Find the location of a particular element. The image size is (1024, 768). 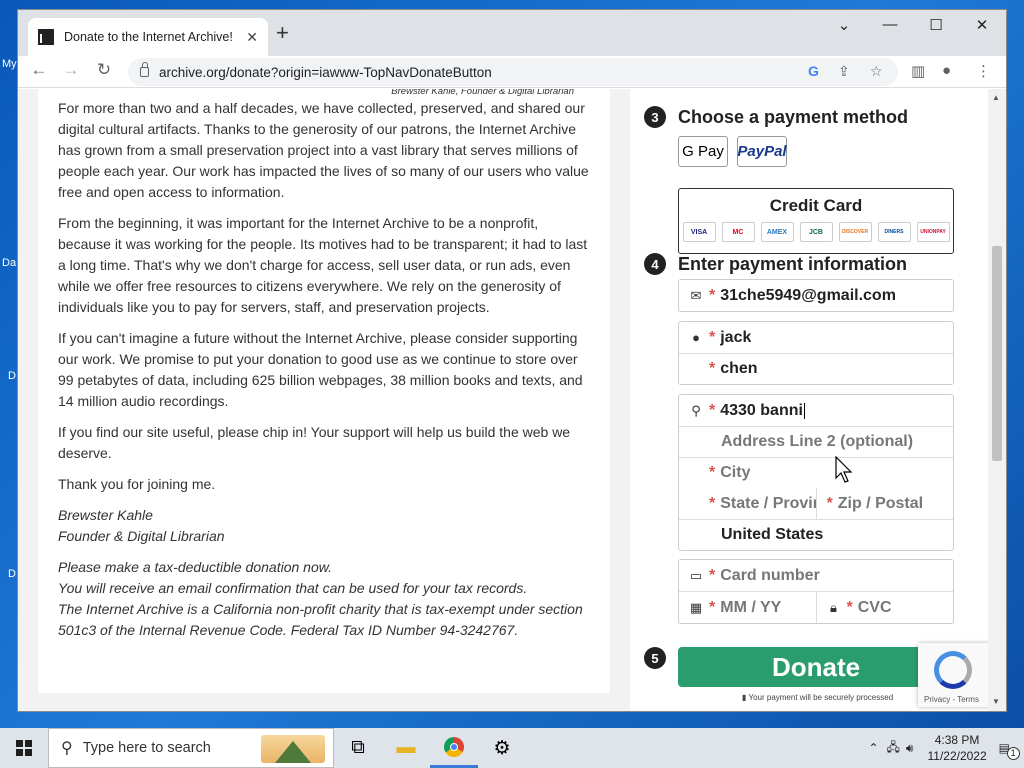

email-value: 31che5949@gmail.com is located at coordinates (808, 295).